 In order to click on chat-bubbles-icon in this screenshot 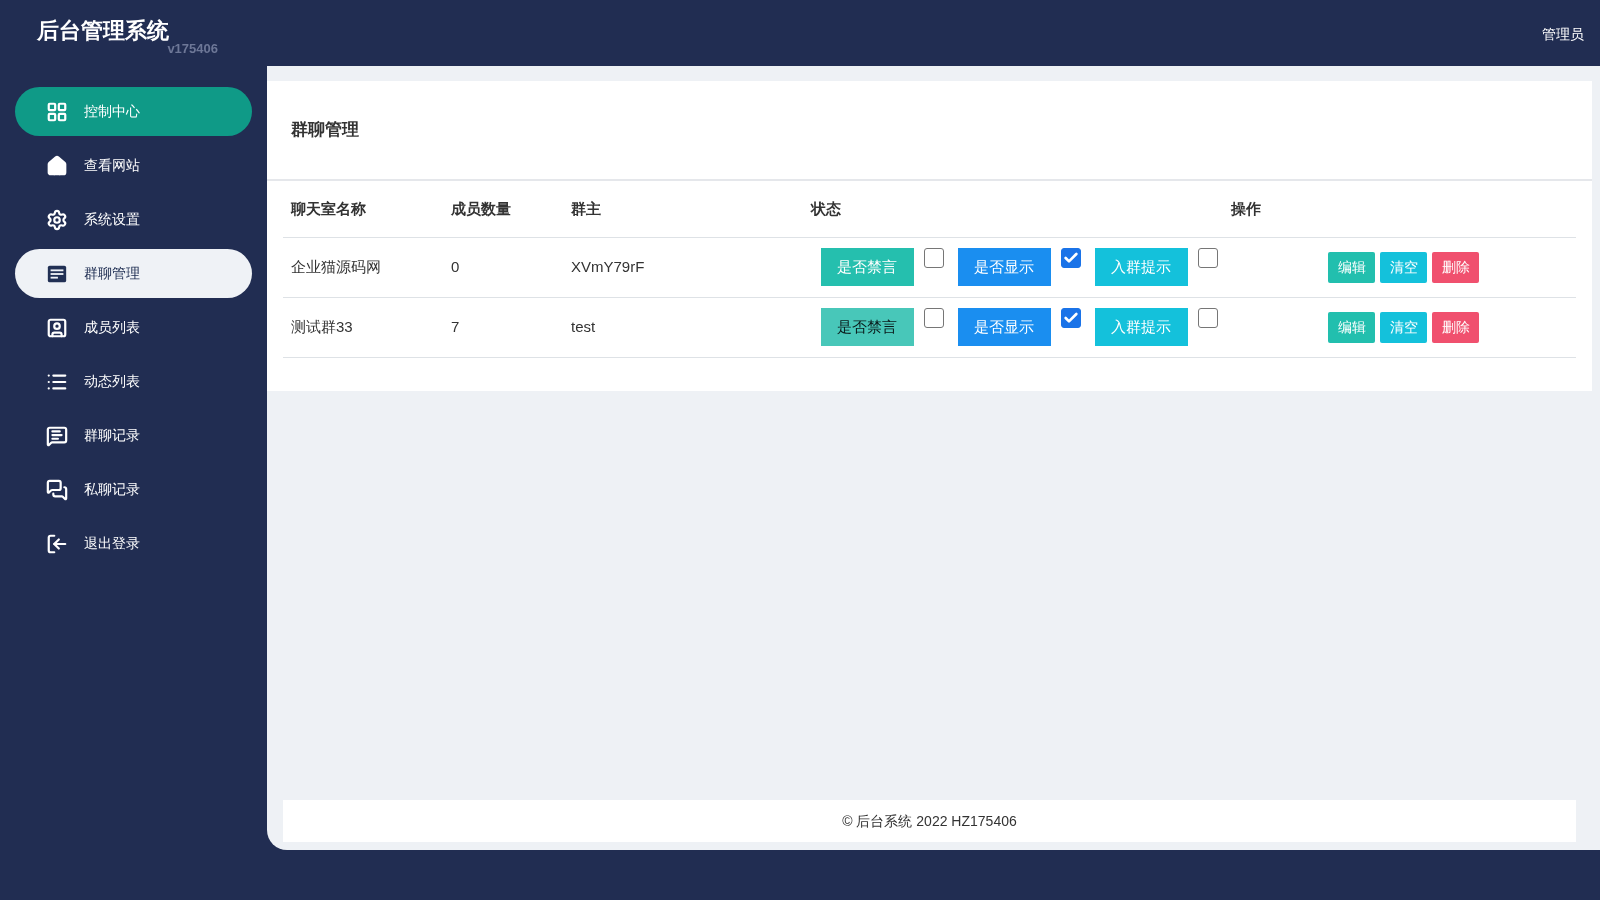, I will do `click(57, 489)`.